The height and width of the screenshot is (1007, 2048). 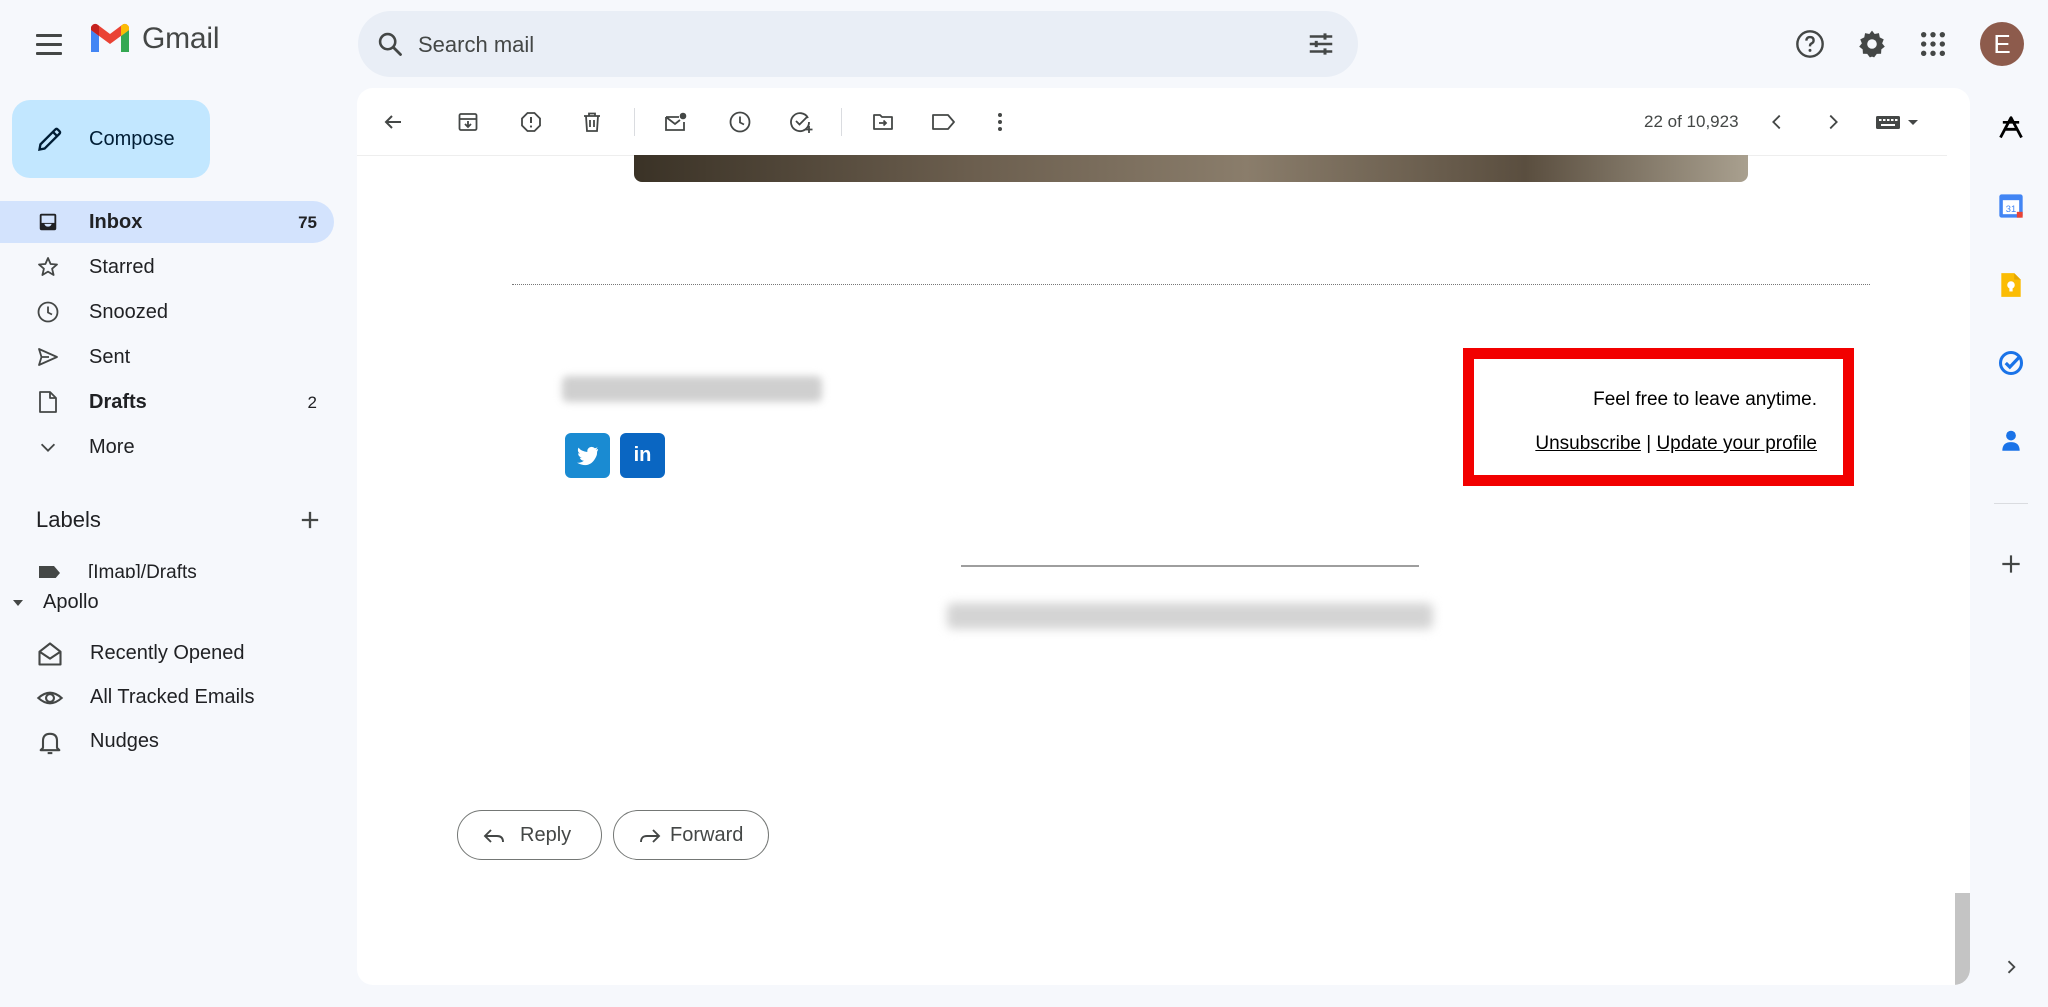 What do you see at coordinates (68, 519) in the screenshot?
I see `labels-header: Labels` at bounding box center [68, 519].